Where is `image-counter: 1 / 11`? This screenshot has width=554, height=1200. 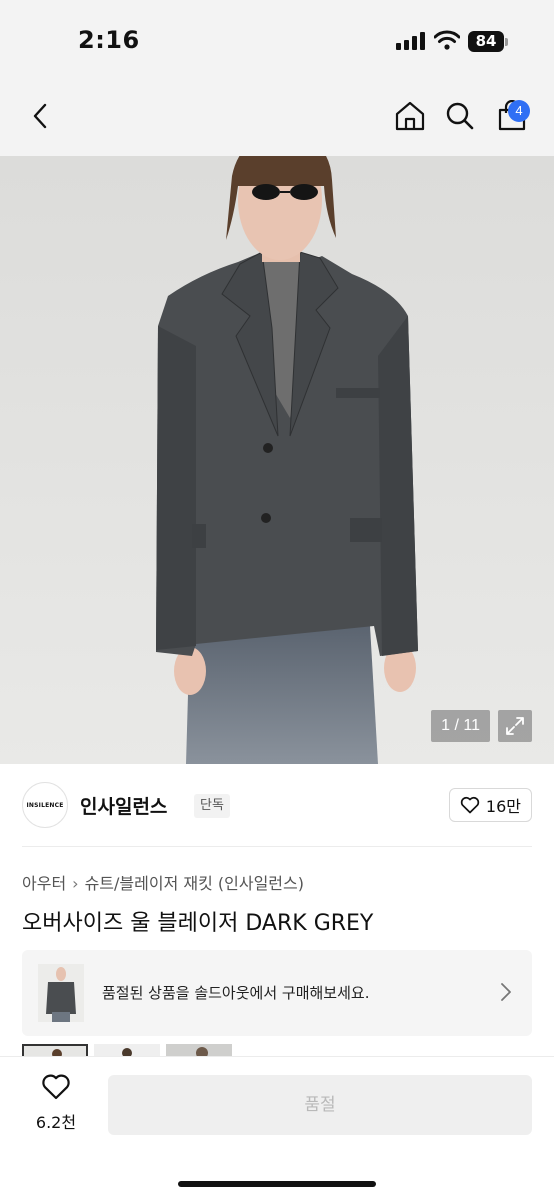
image-counter: 1 / 11 is located at coordinates (460, 726).